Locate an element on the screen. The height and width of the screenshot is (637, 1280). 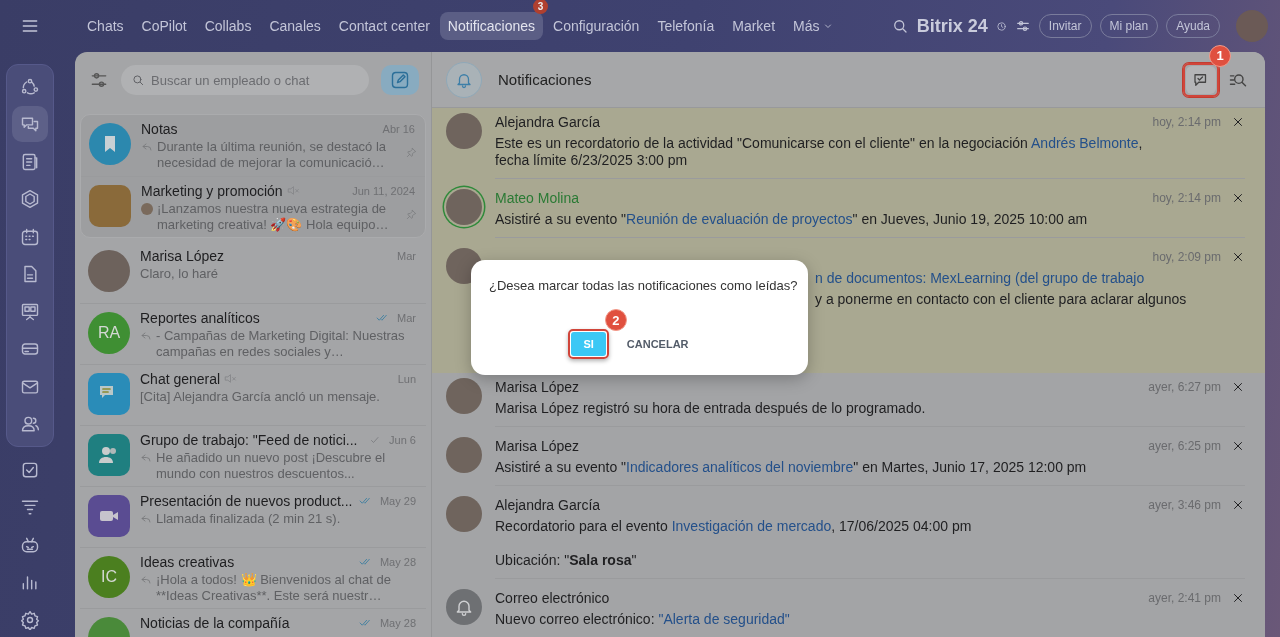
link: Indicadores analíticos del noviembre is located at coordinates (740, 467).